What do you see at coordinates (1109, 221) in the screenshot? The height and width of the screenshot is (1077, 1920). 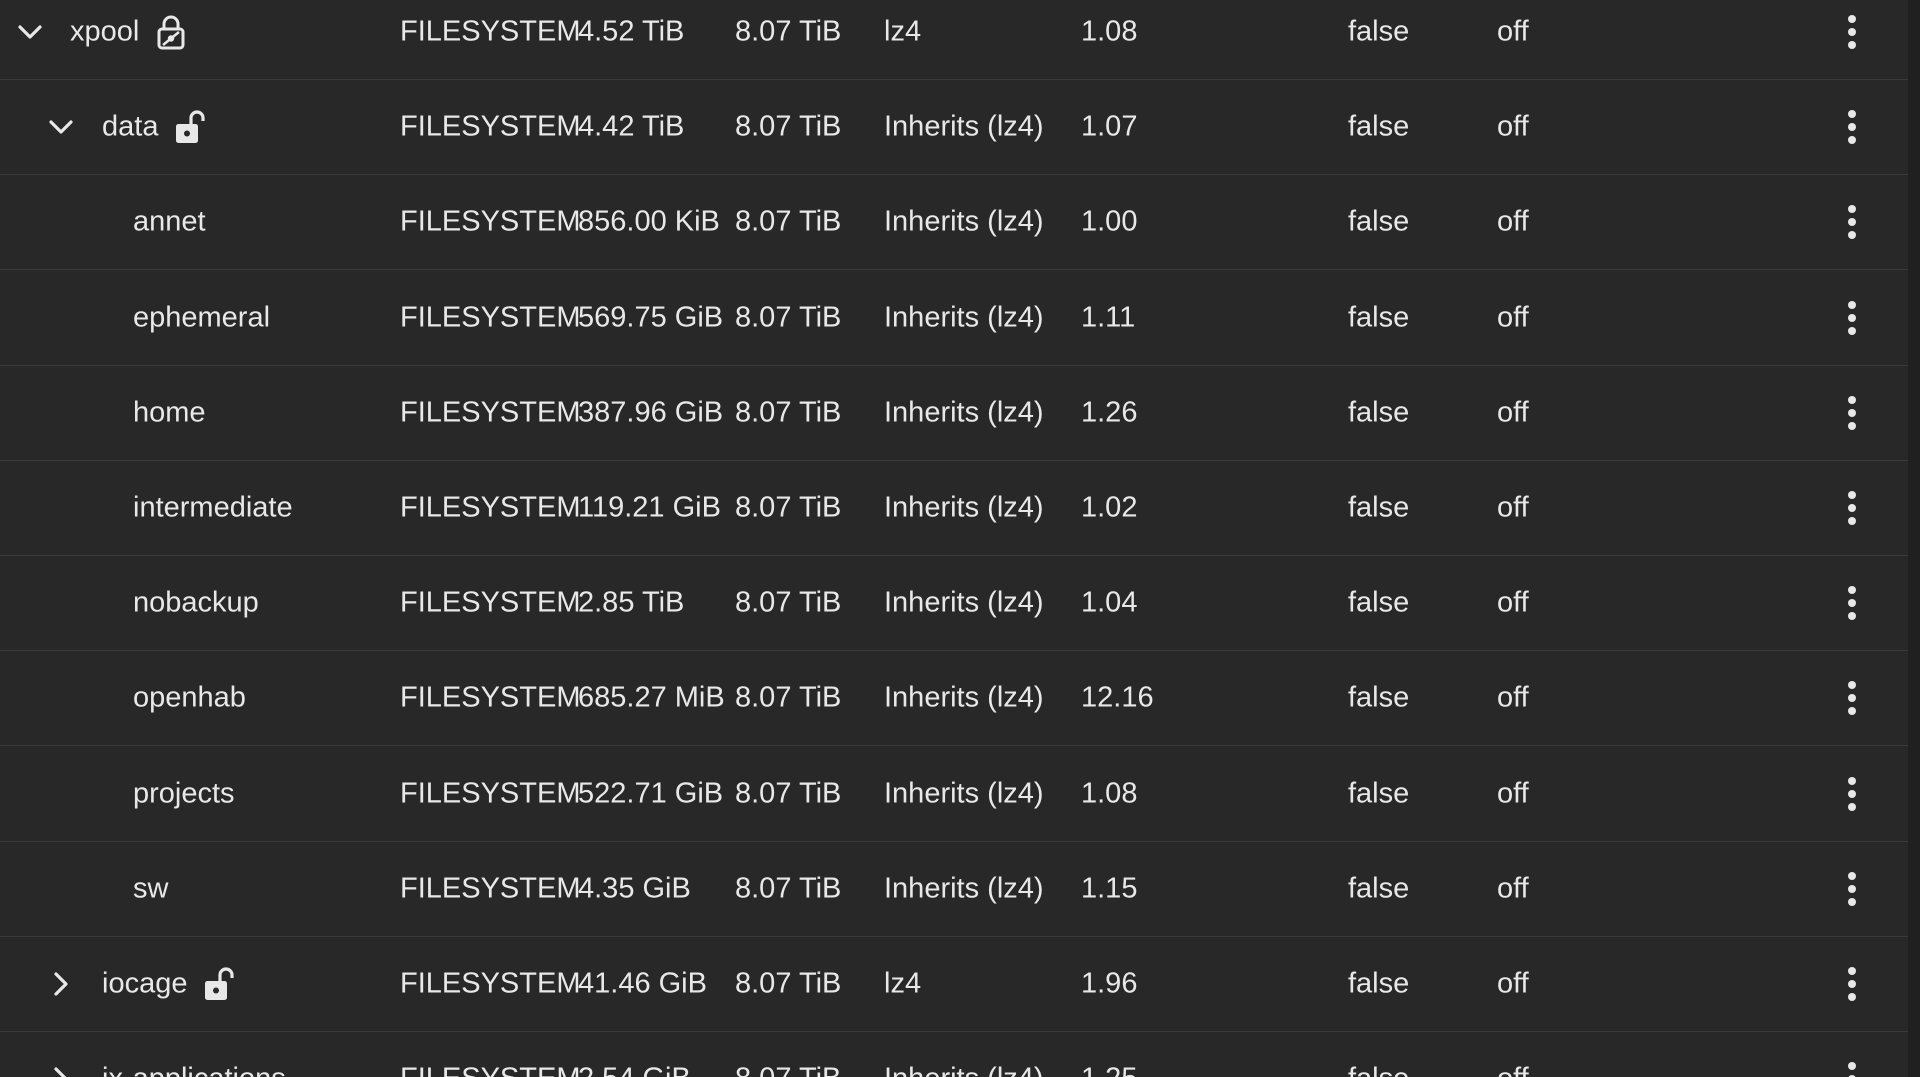 I see `compression-ratio: 1.00` at bounding box center [1109, 221].